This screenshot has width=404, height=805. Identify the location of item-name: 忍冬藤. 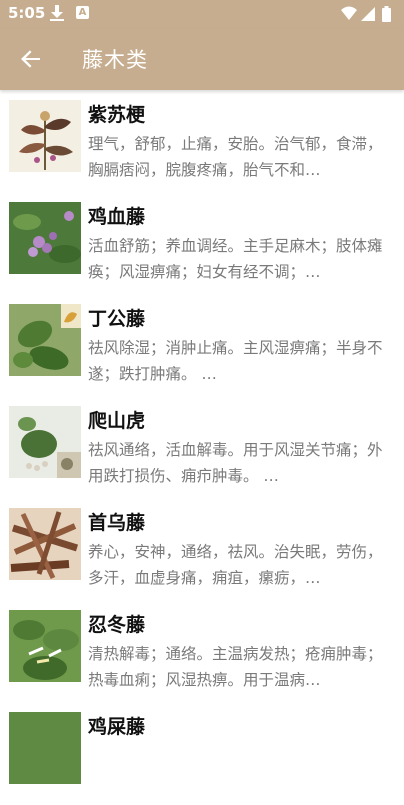
(117, 625).